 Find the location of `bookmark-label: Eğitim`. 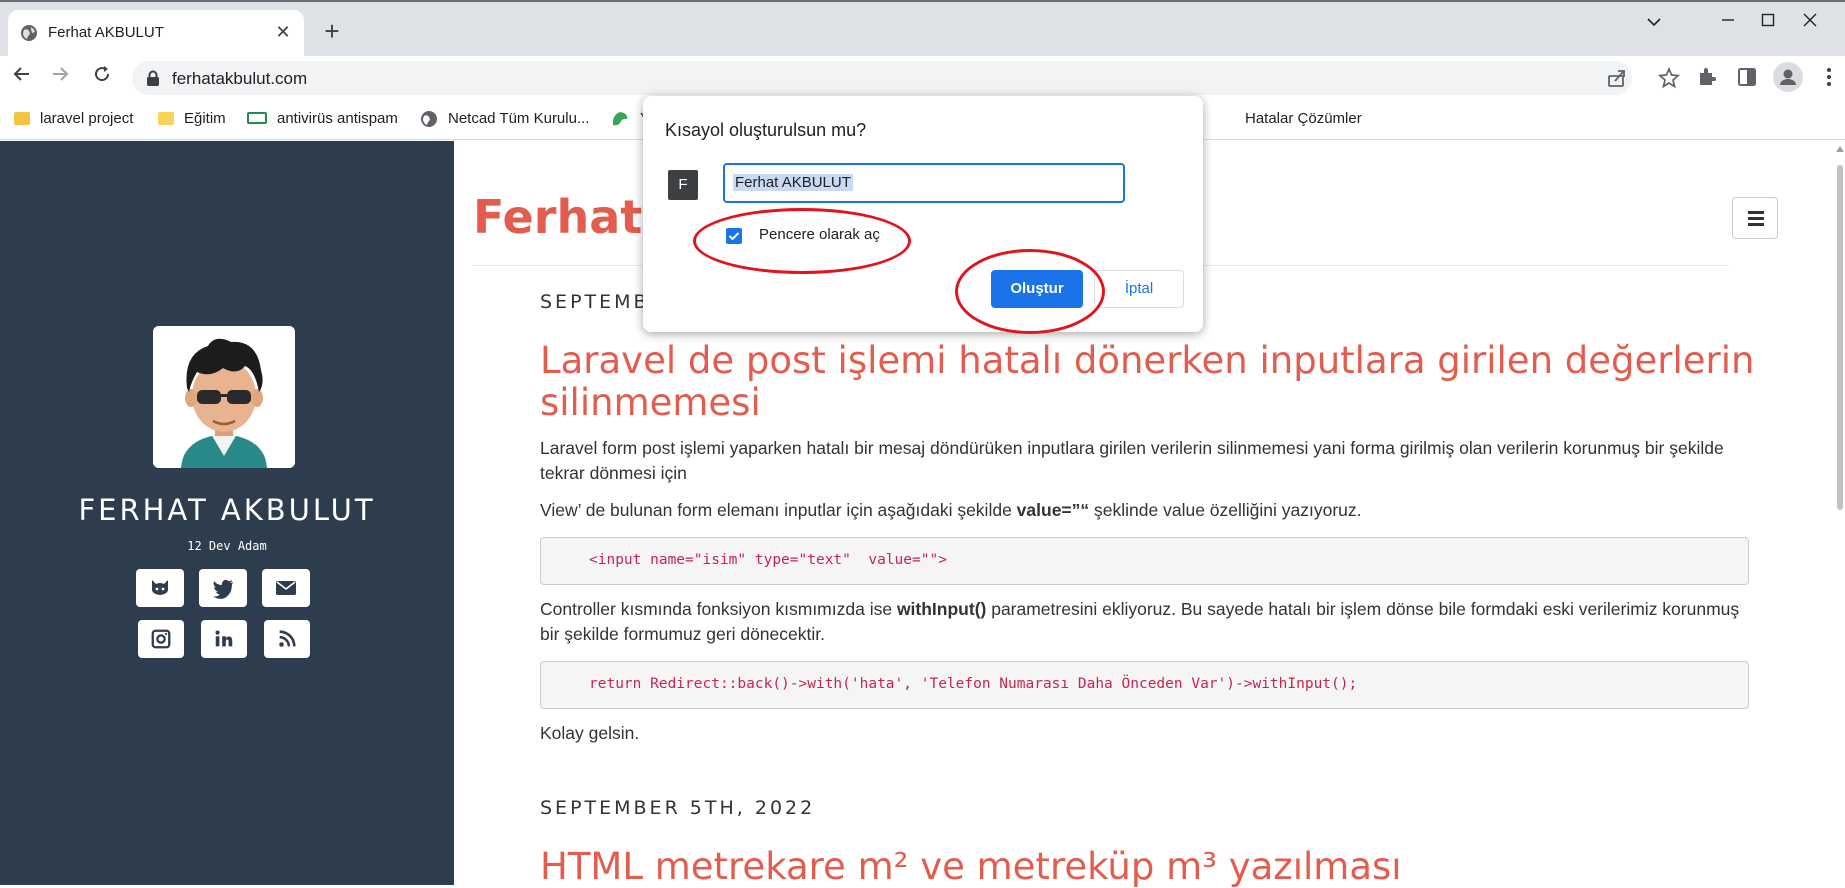

bookmark-label: Eğitim is located at coordinates (205, 118).